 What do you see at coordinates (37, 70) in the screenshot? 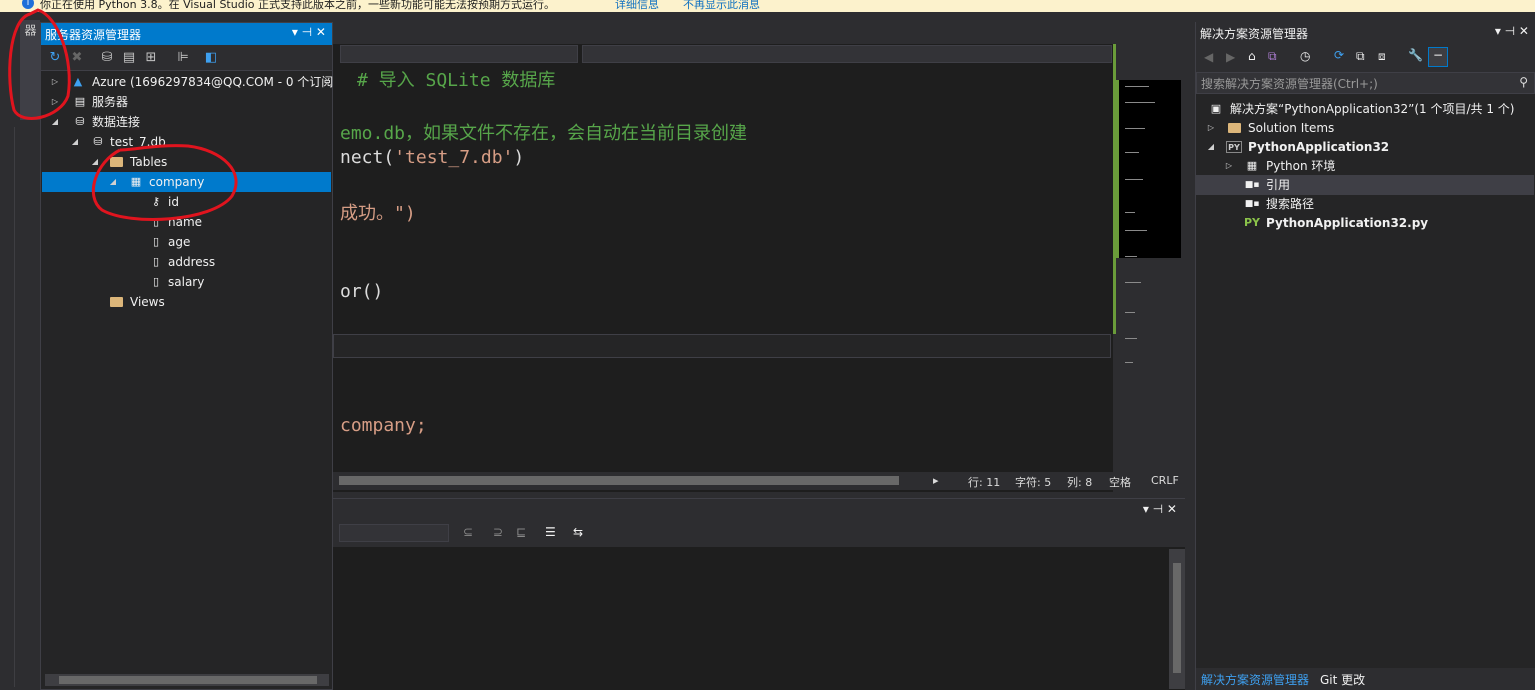
I see `server-explorer-vertical-tab: 服务器资源管理器` at bounding box center [37, 70].